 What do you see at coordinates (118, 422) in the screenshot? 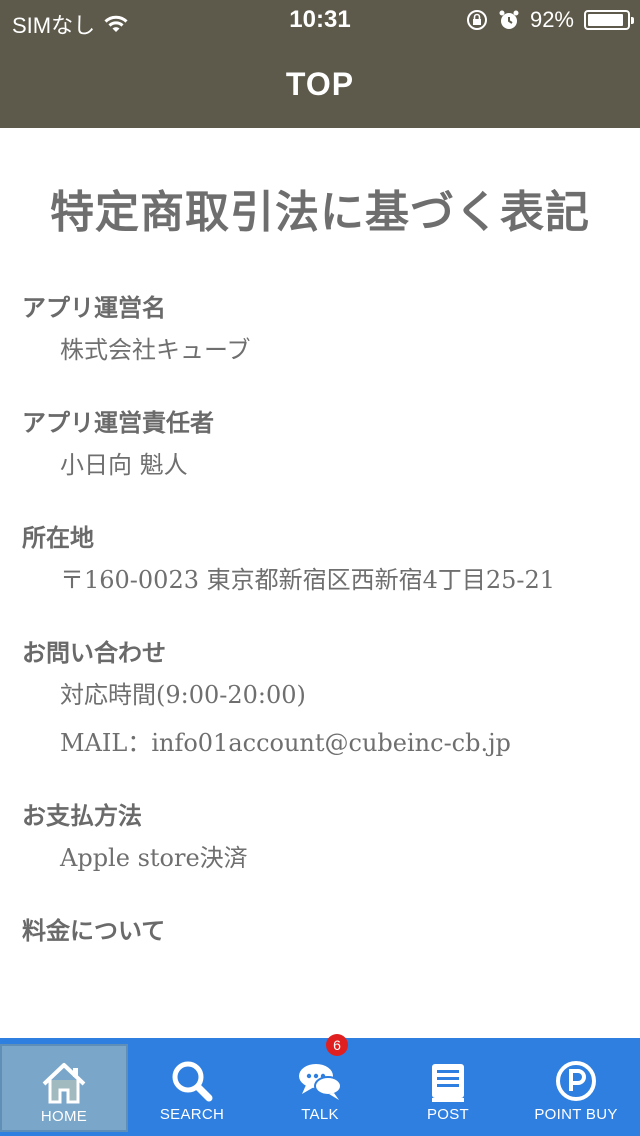
I see `section-heading: アプリ運営責任者` at bounding box center [118, 422].